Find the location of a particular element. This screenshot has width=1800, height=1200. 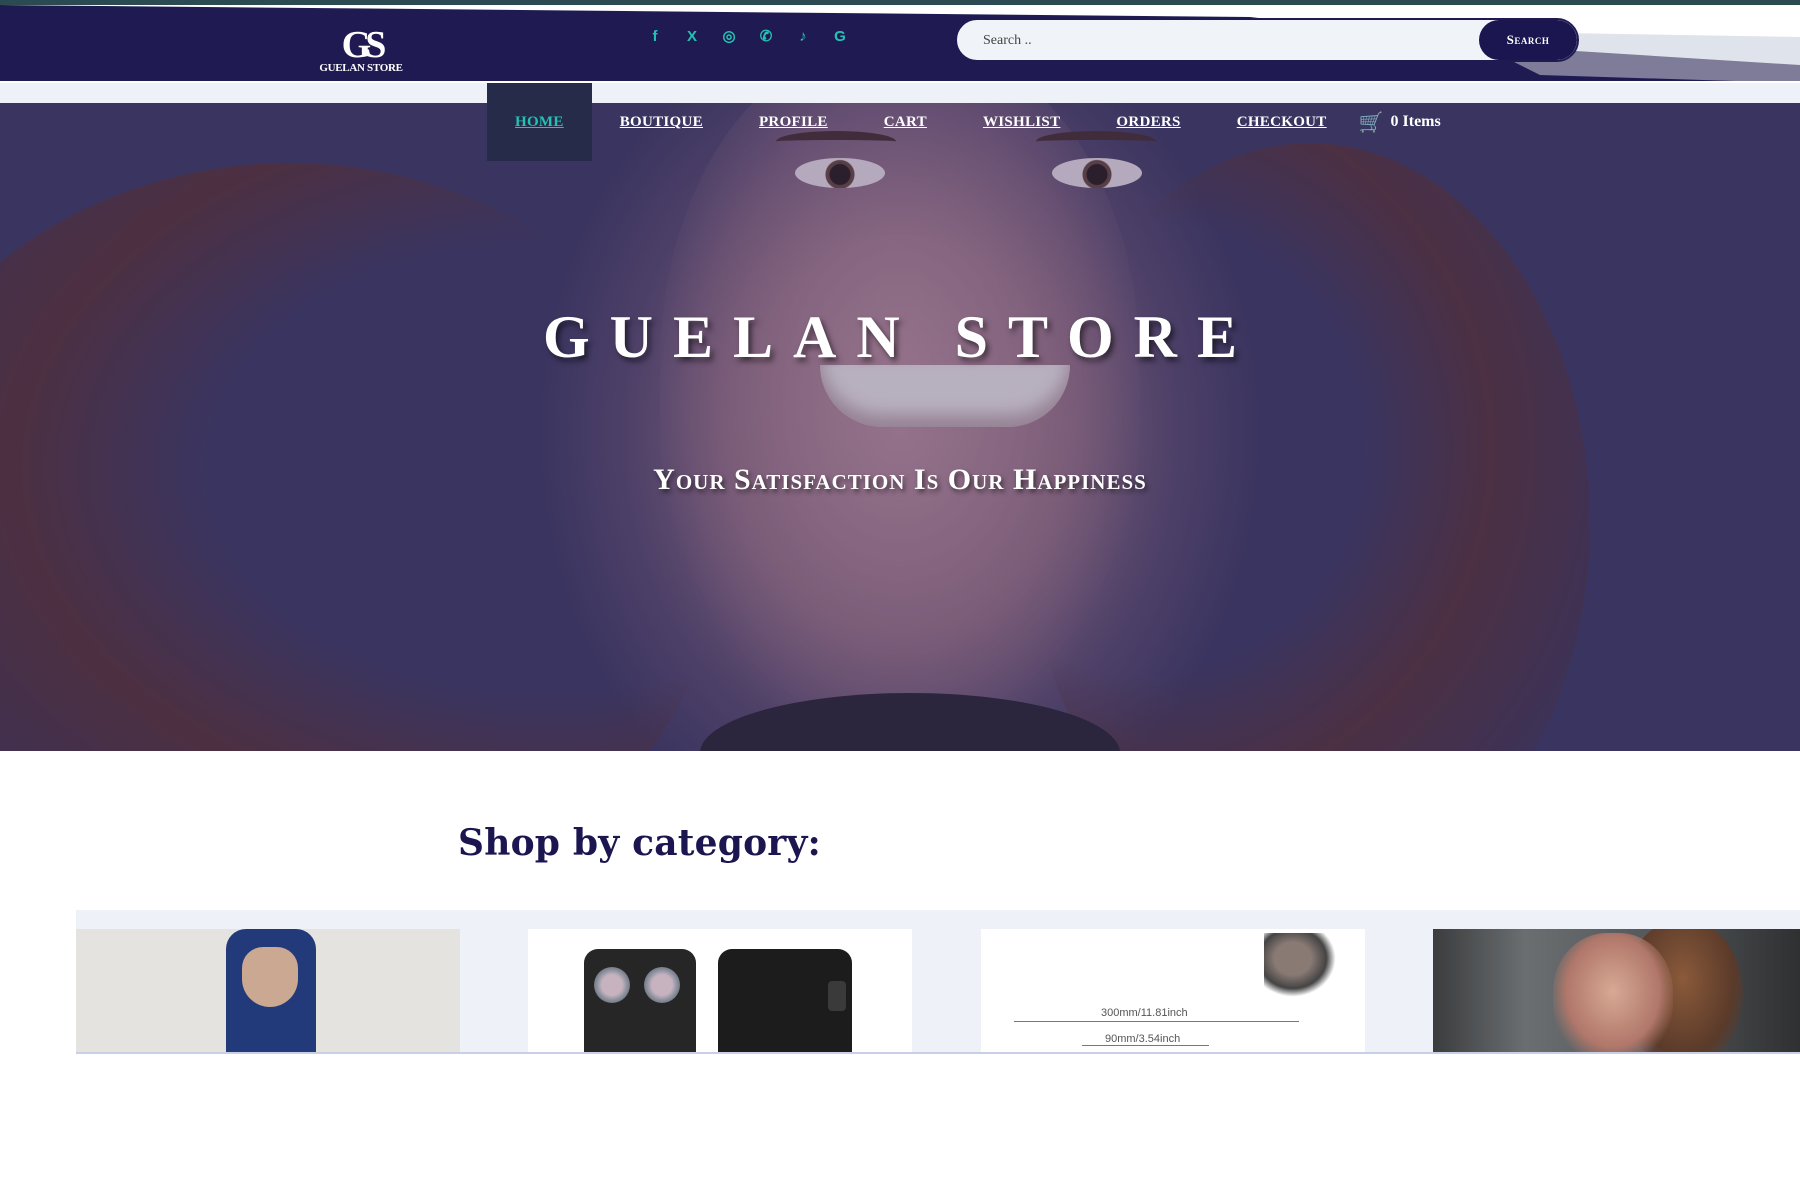

cart-summary-link: 🛒 0 Items is located at coordinates (1398, 122).